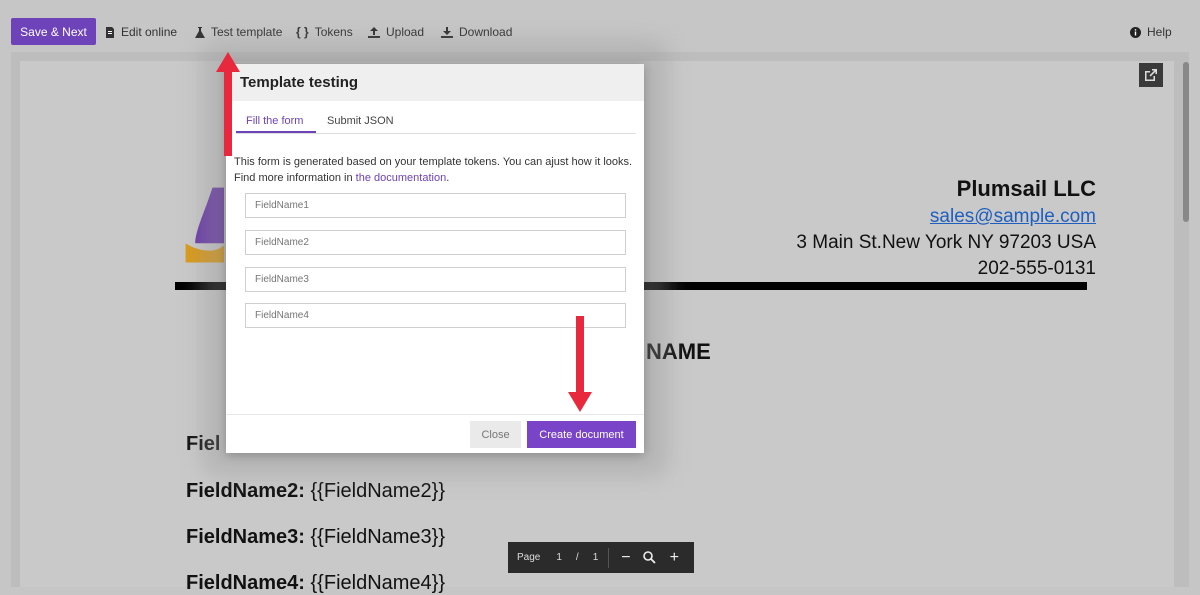  I want to click on help-label: Help, so click(1159, 32).